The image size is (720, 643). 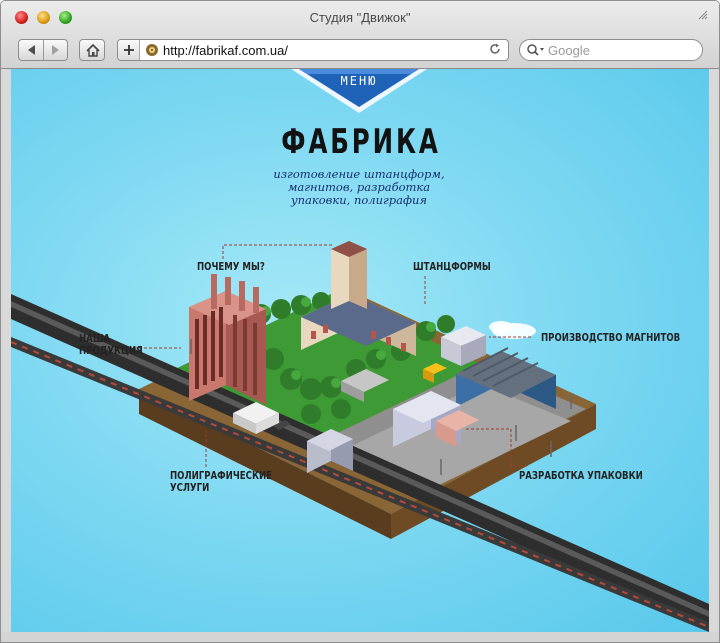 What do you see at coordinates (43, 50) in the screenshot?
I see `back-forward-group` at bounding box center [43, 50].